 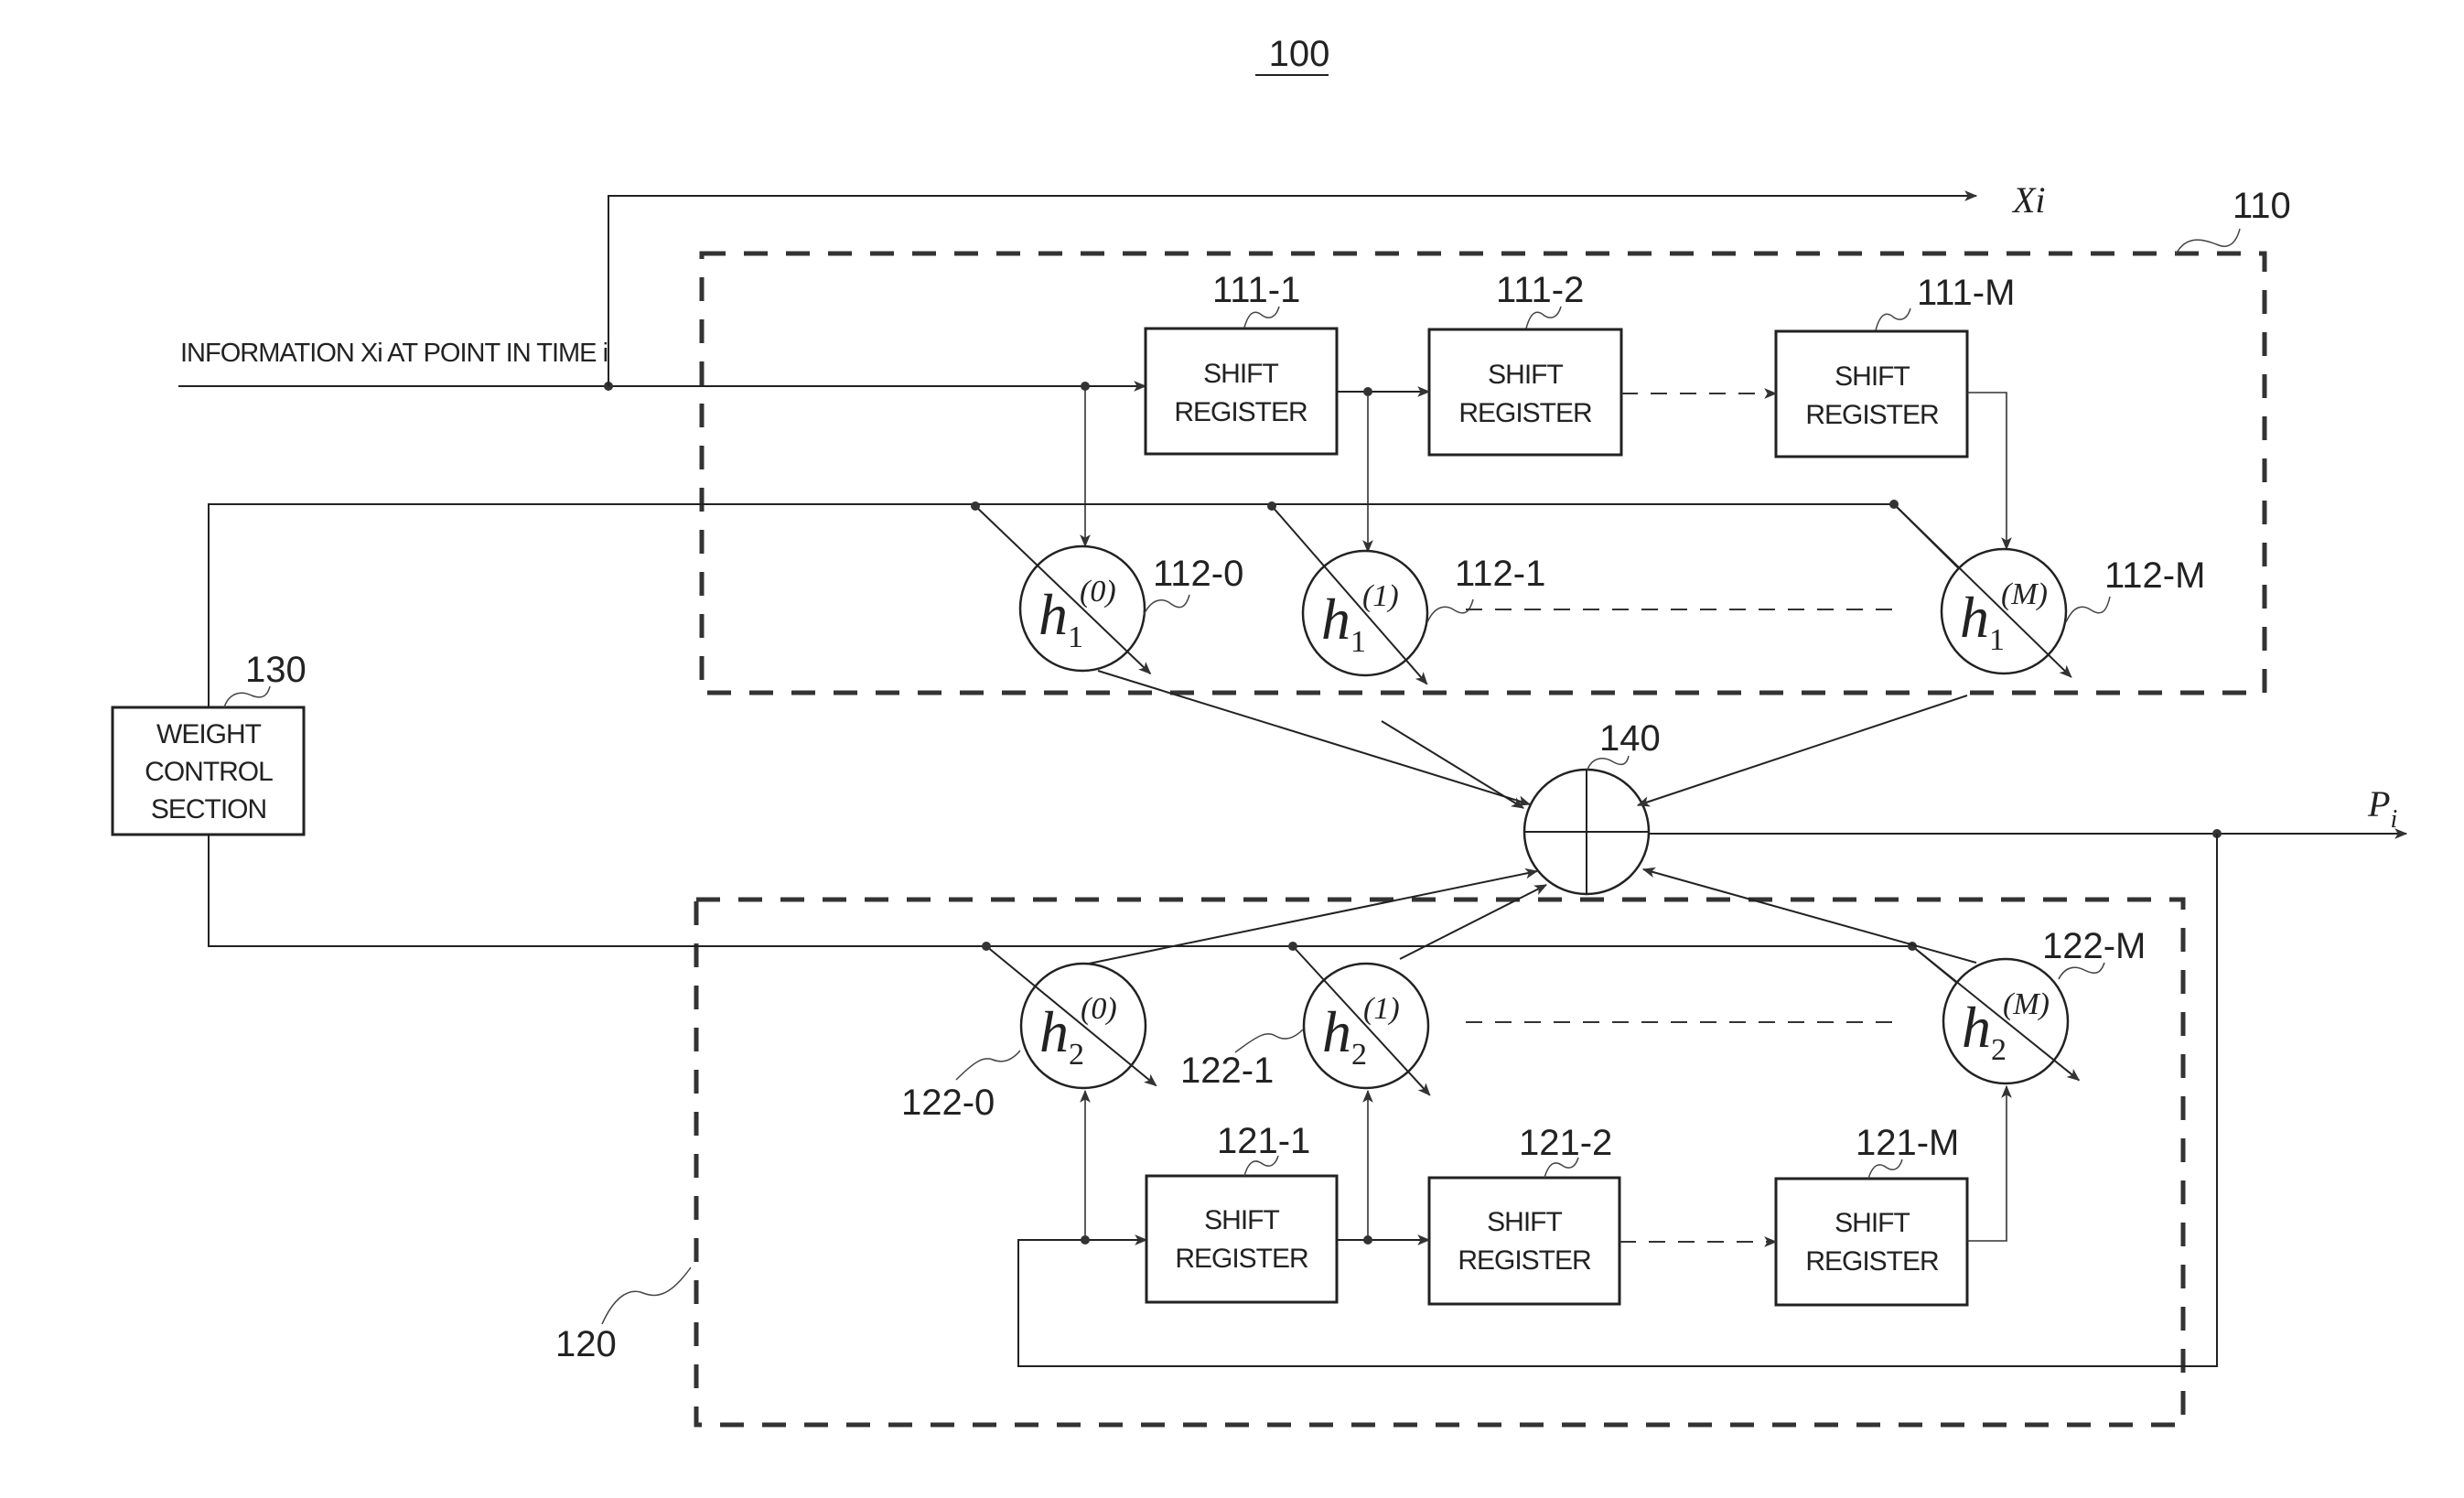 I want to click on lower-shift-register-2: SHIFT REGISTER, so click(x=1524, y=1241).